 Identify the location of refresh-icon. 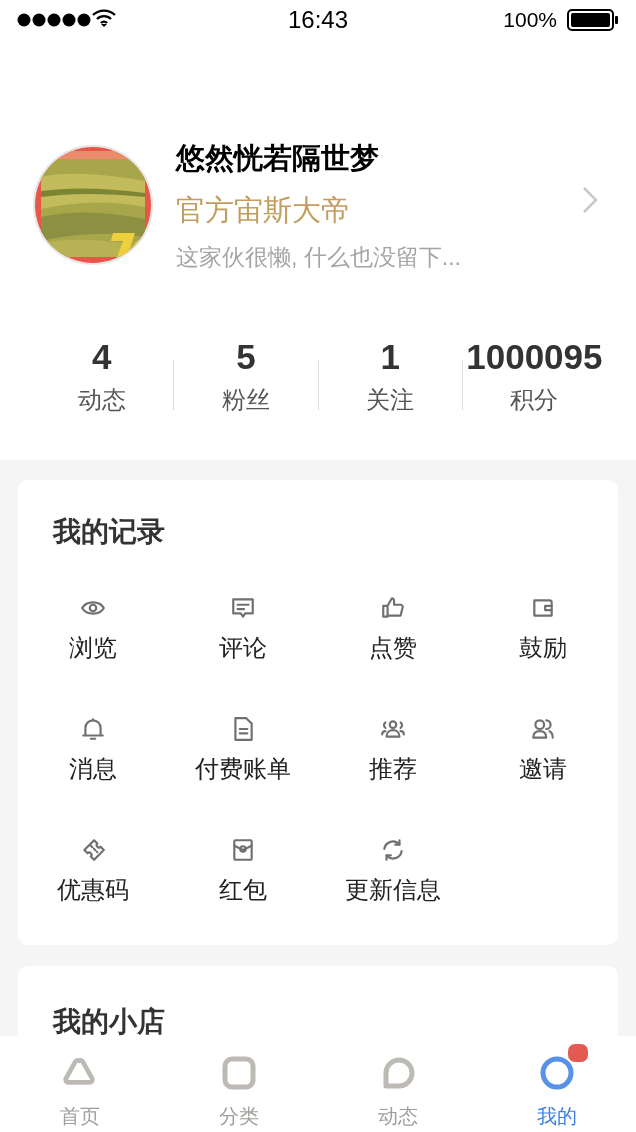
(393, 850).